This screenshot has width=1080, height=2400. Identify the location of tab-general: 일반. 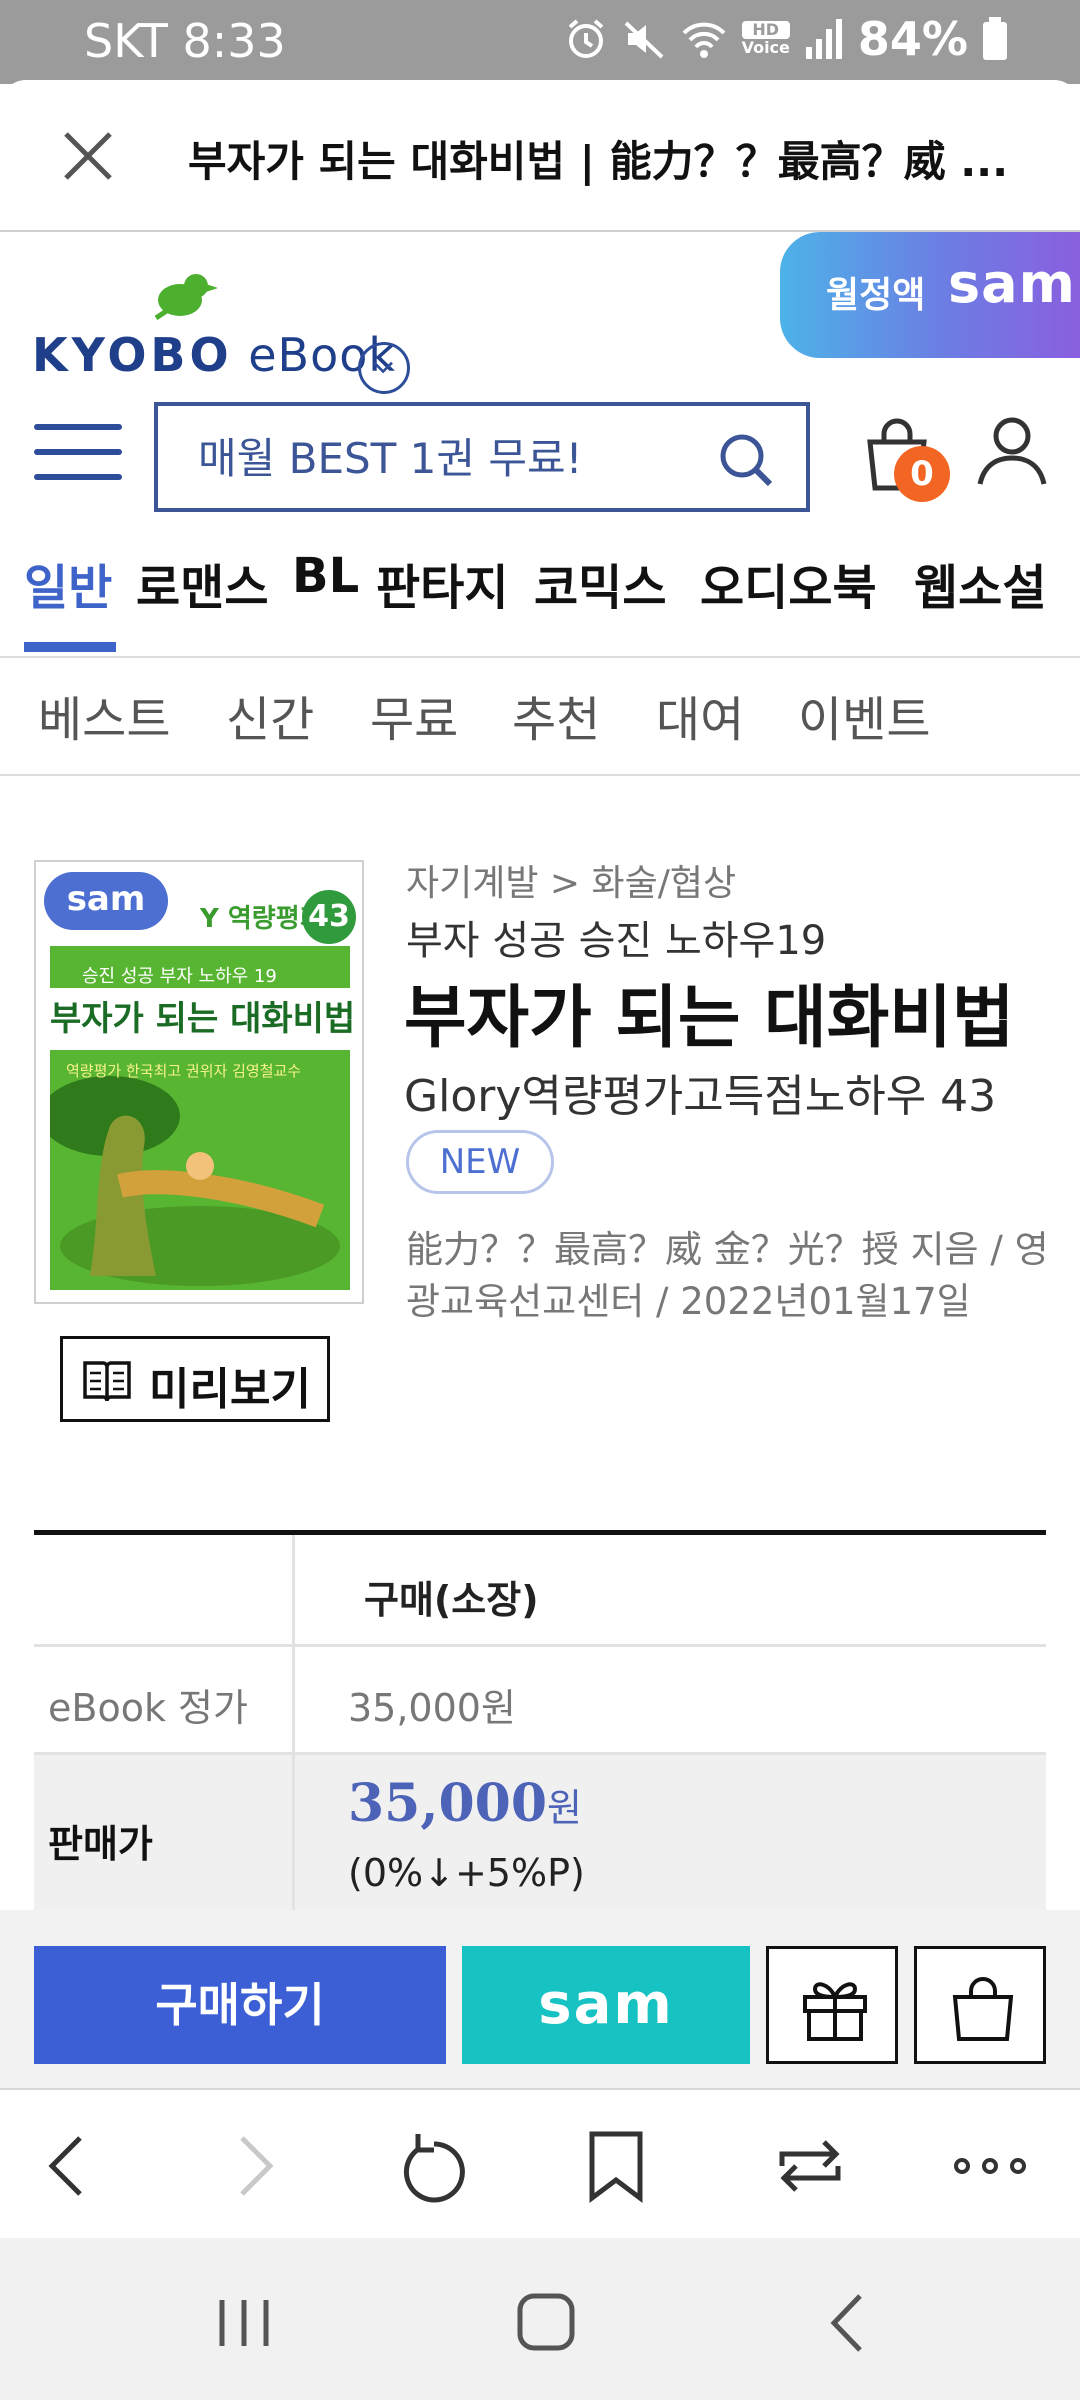
(68, 583).